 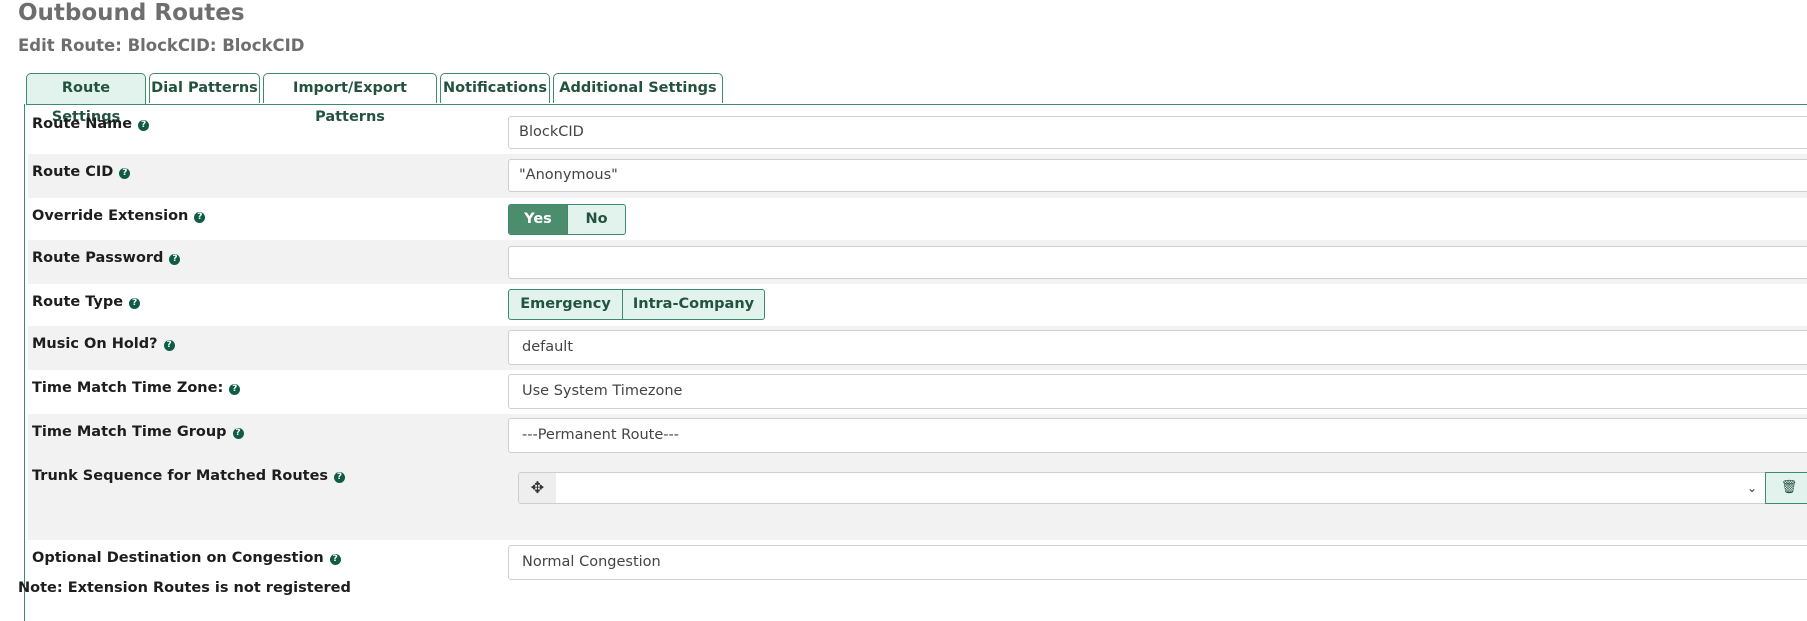 I want to click on trunk-sequence-label: Trunk Sequence for Matched Routes?, so click(x=189, y=476).